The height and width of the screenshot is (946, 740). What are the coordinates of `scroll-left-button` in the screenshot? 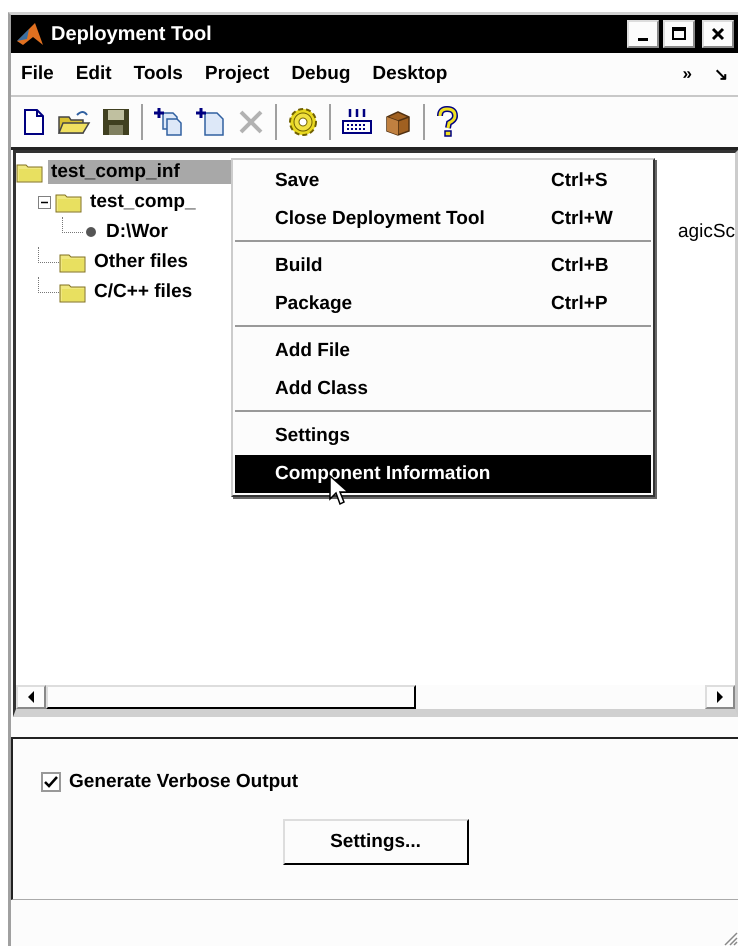 It's located at (31, 697).